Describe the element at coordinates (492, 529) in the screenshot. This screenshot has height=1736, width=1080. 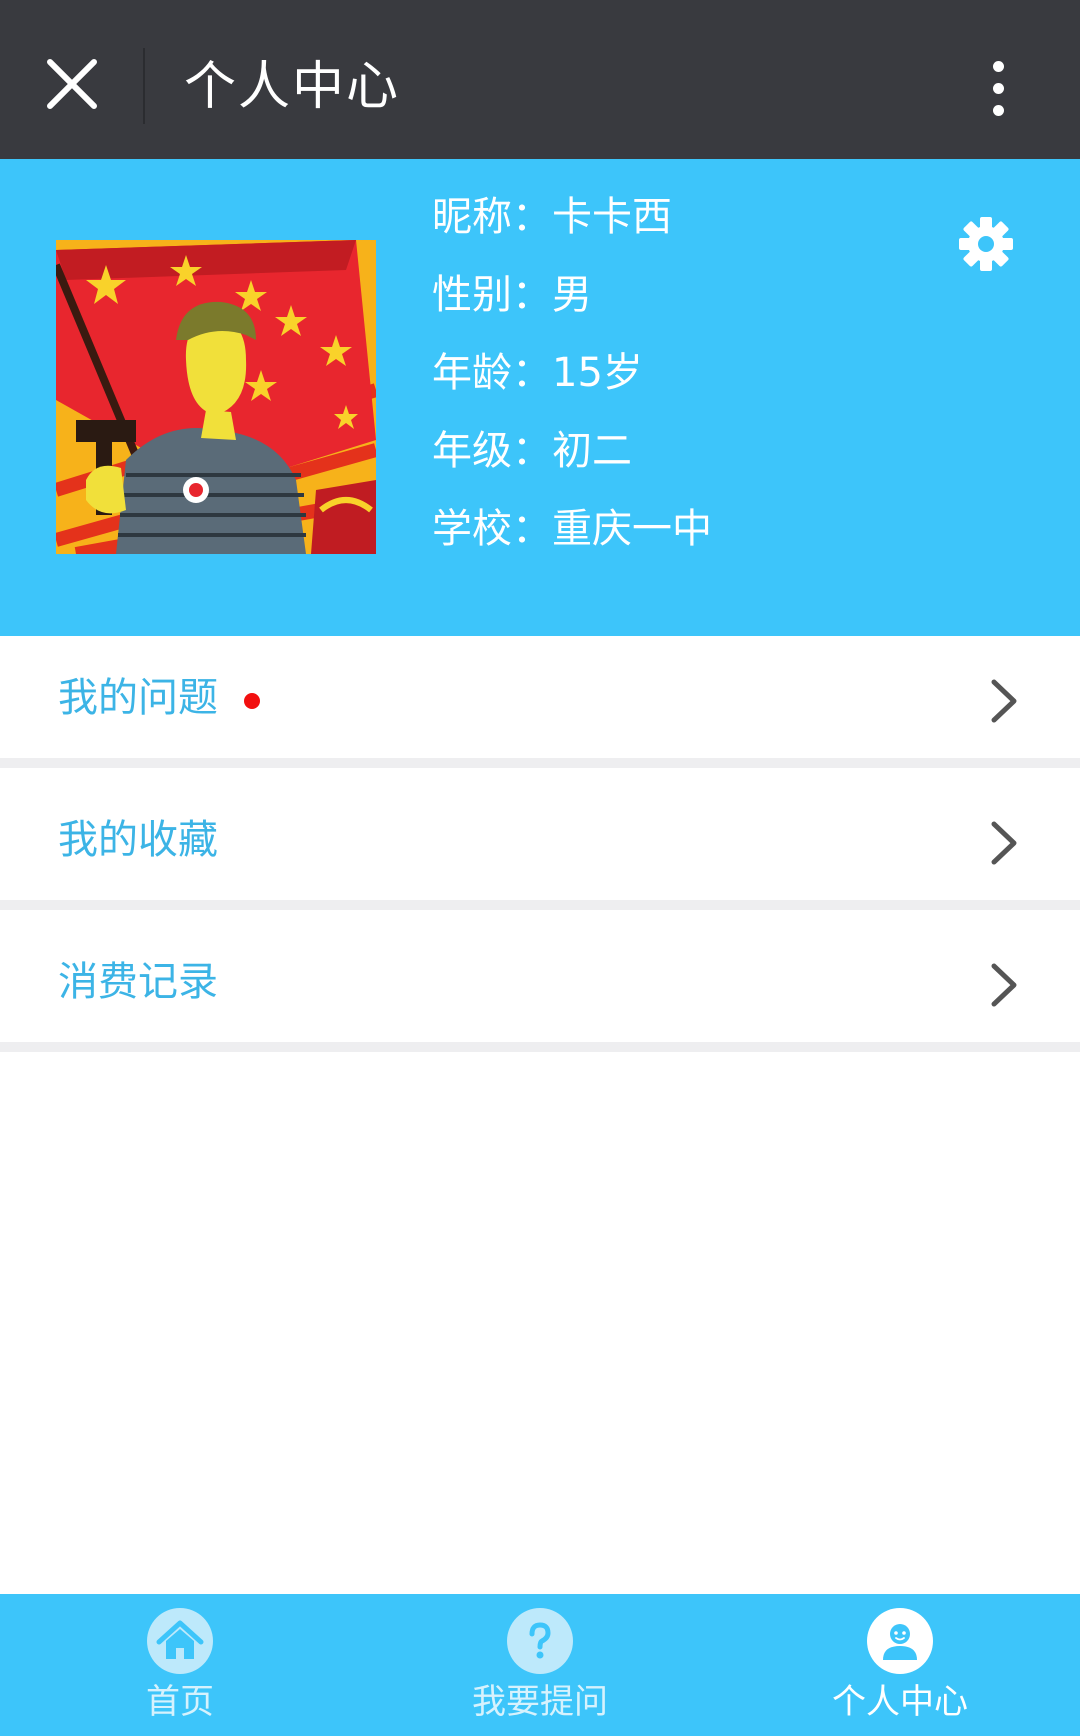
I see `school-label: 学校：` at that location.